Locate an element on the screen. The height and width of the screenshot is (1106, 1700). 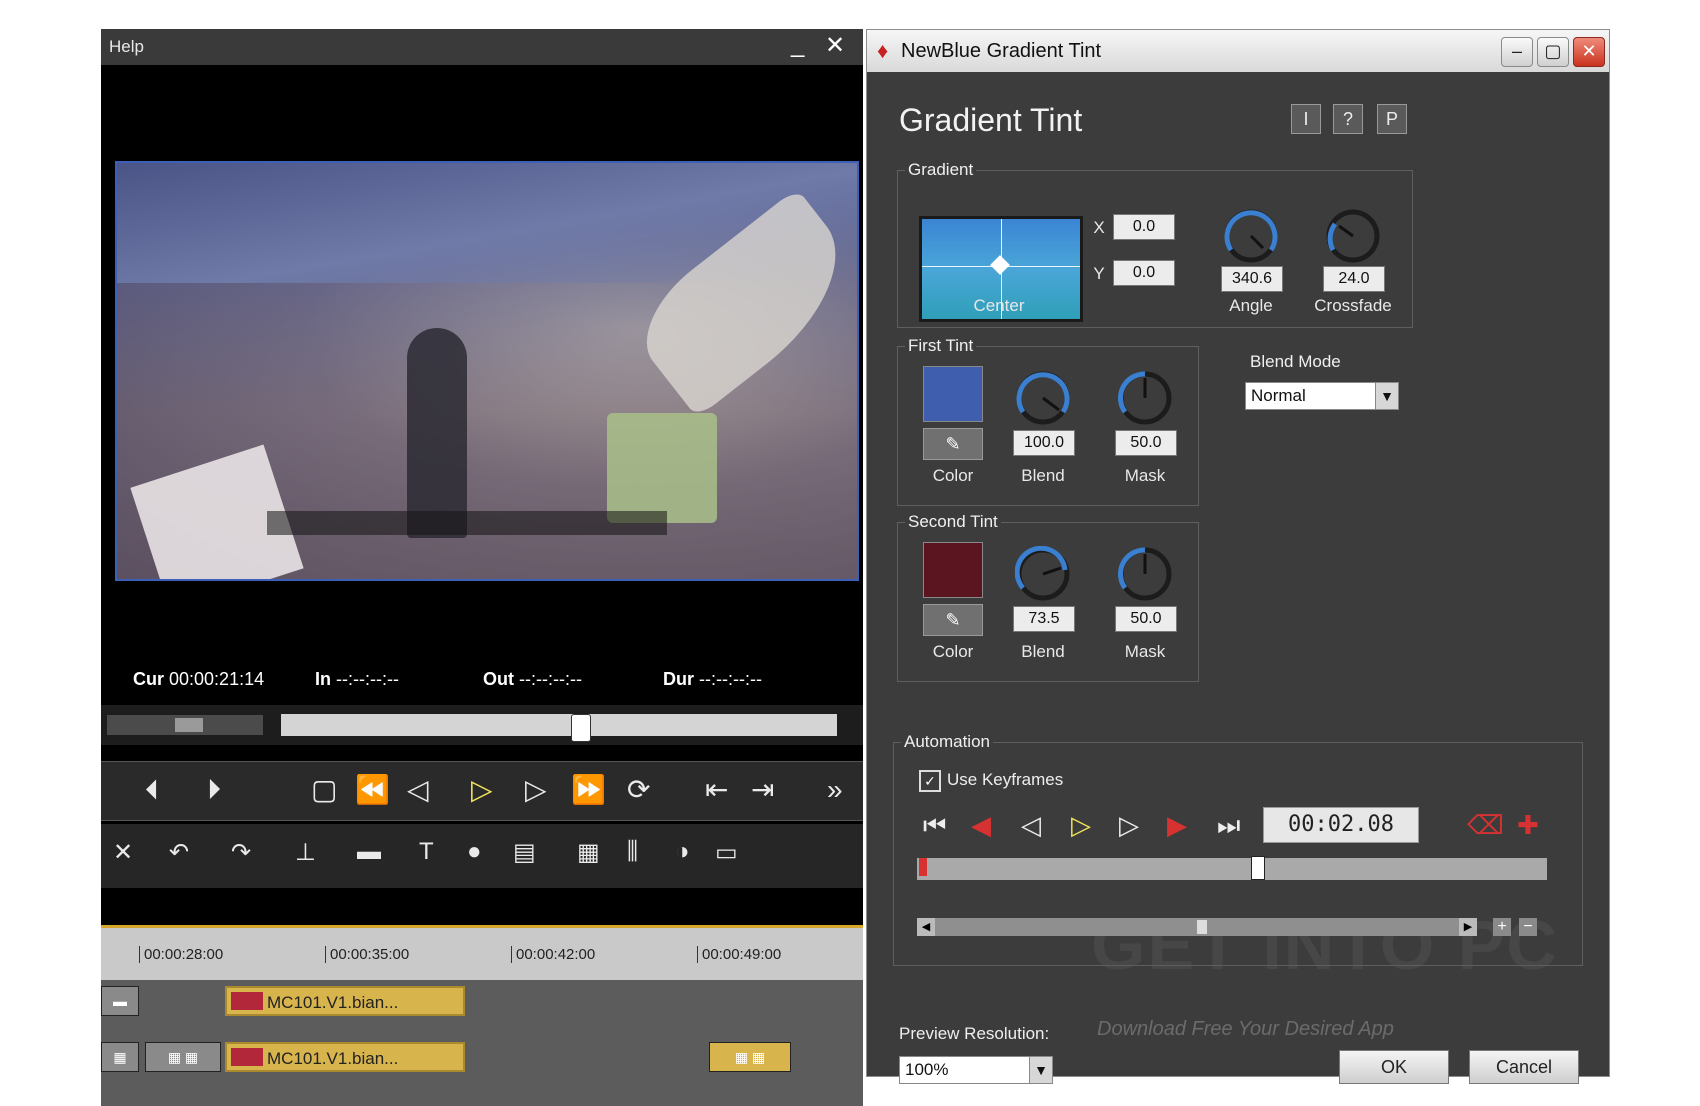
position-slider is located at coordinates (559, 728).